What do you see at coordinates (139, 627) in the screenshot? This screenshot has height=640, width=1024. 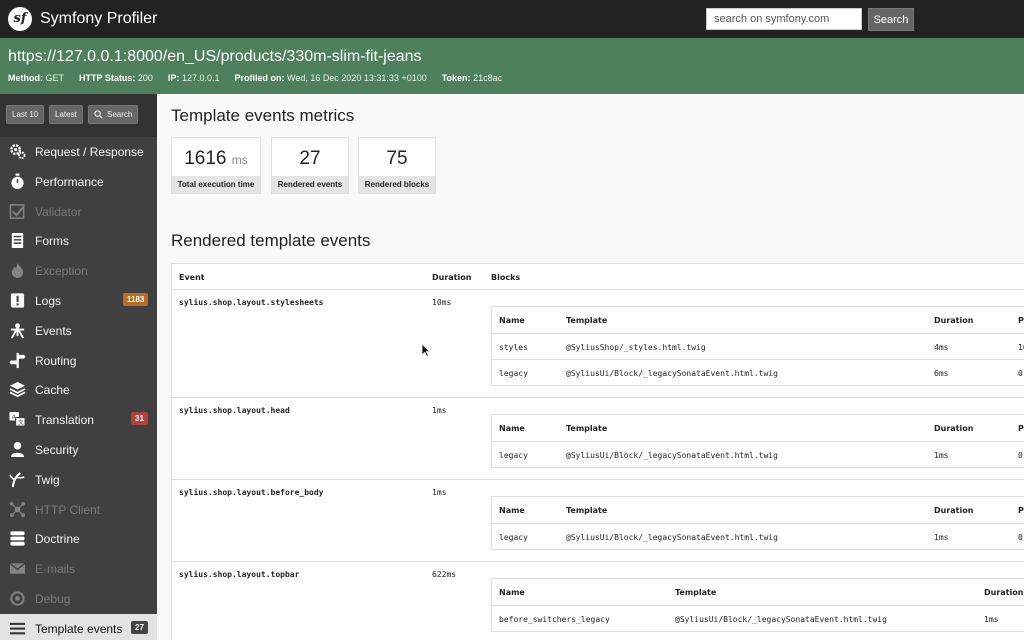 I see `template-events-count-badge: 27` at bounding box center [139, 627].